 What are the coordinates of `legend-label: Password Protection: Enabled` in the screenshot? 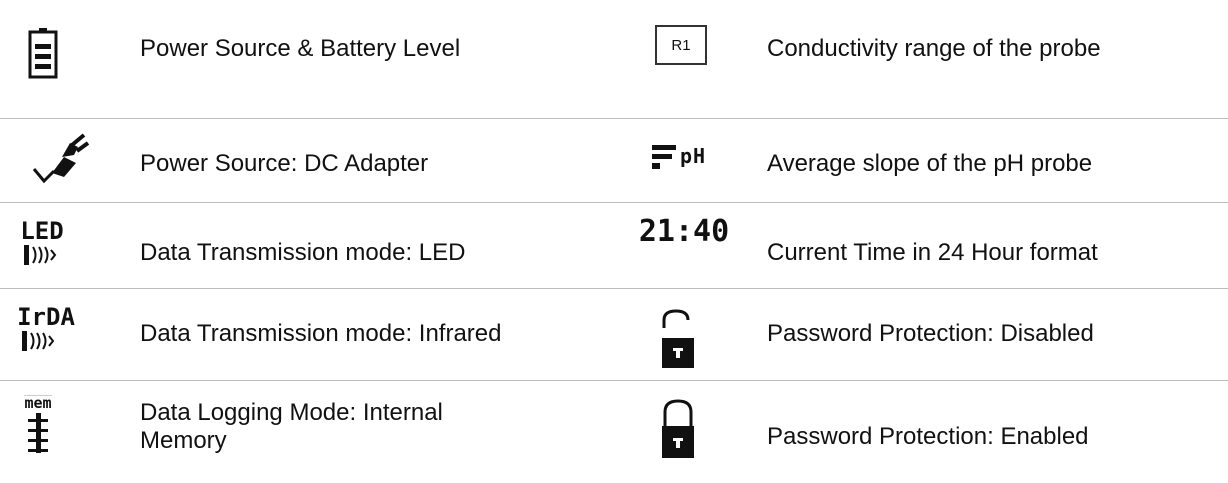 It's located at (928, 436).